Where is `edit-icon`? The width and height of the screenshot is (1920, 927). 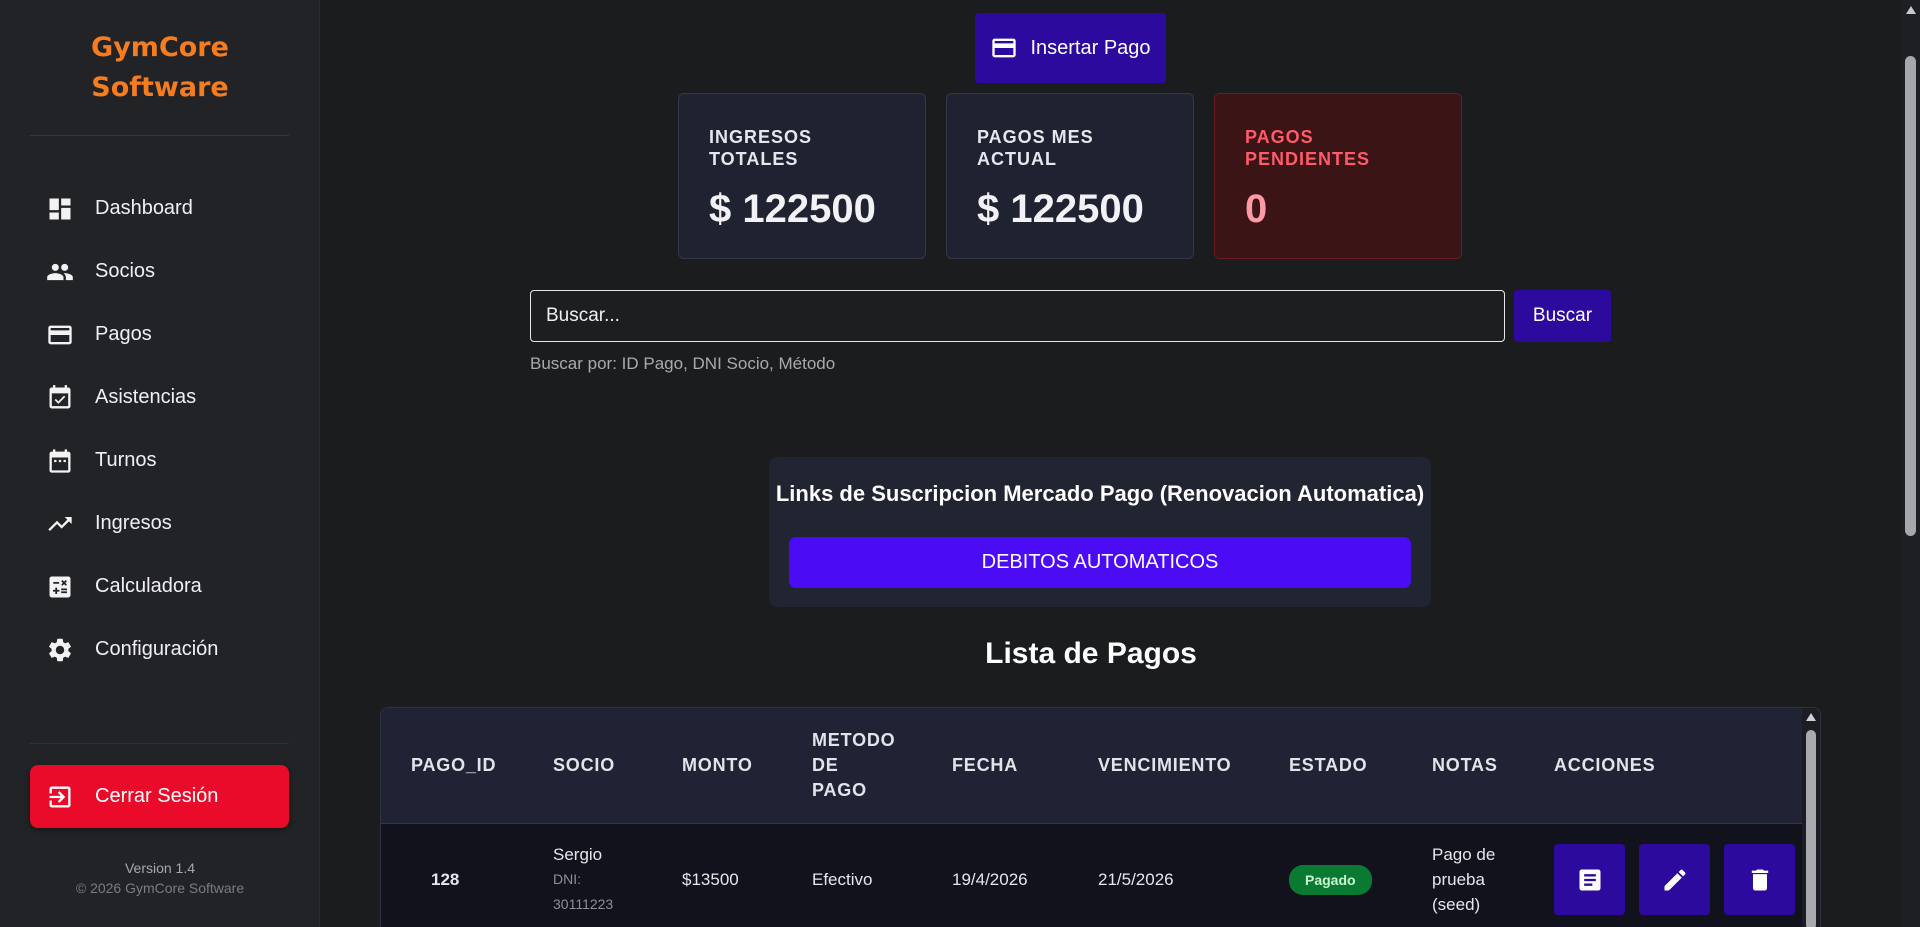 edit-icon is located at coordinates (1675, 879).